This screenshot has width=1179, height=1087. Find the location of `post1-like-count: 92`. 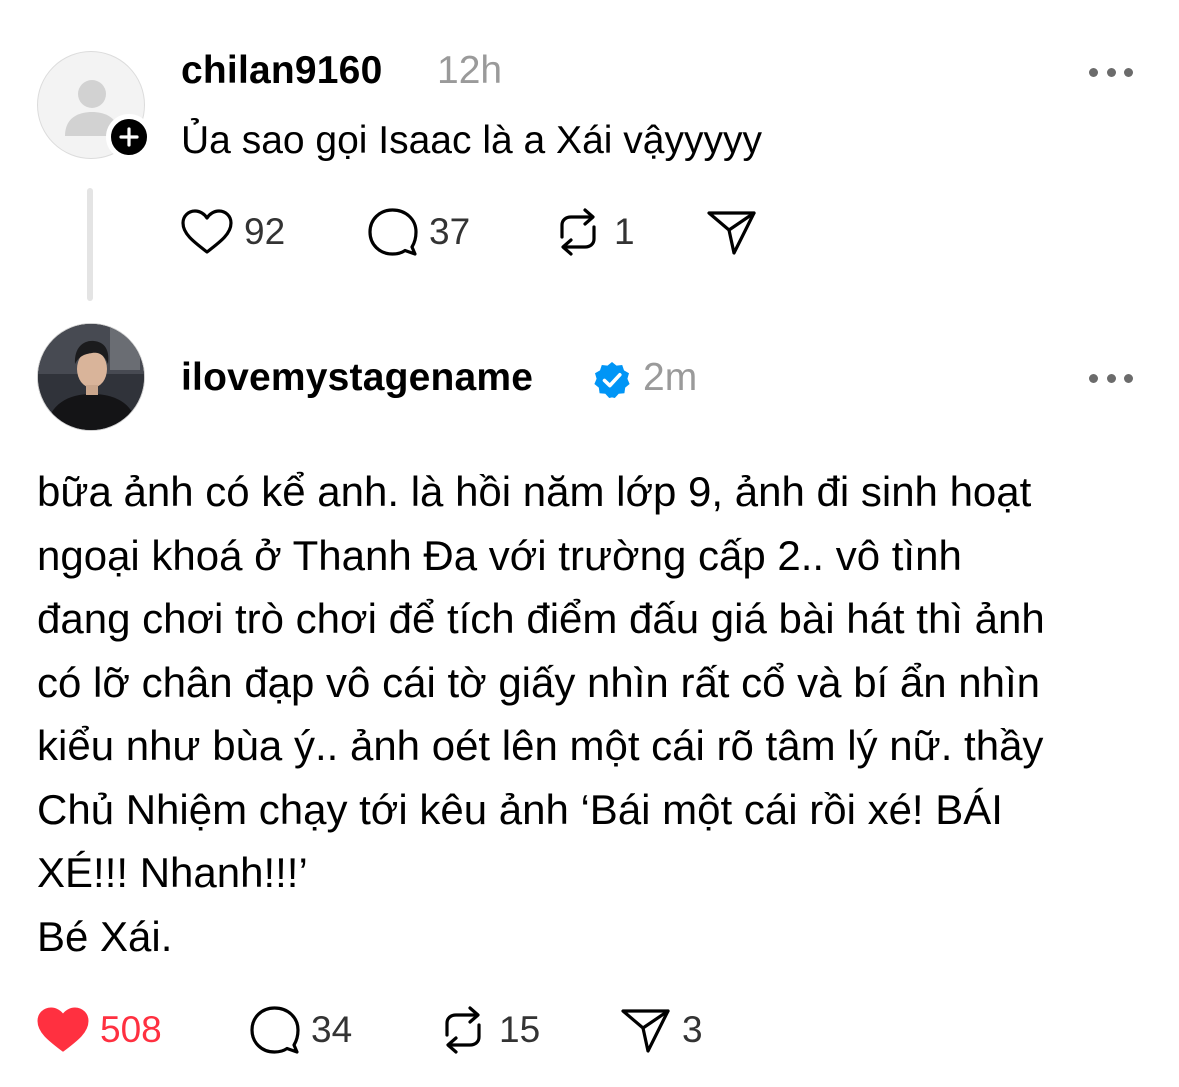

post1-like-count: 92 is located at coordinates (265, 231).